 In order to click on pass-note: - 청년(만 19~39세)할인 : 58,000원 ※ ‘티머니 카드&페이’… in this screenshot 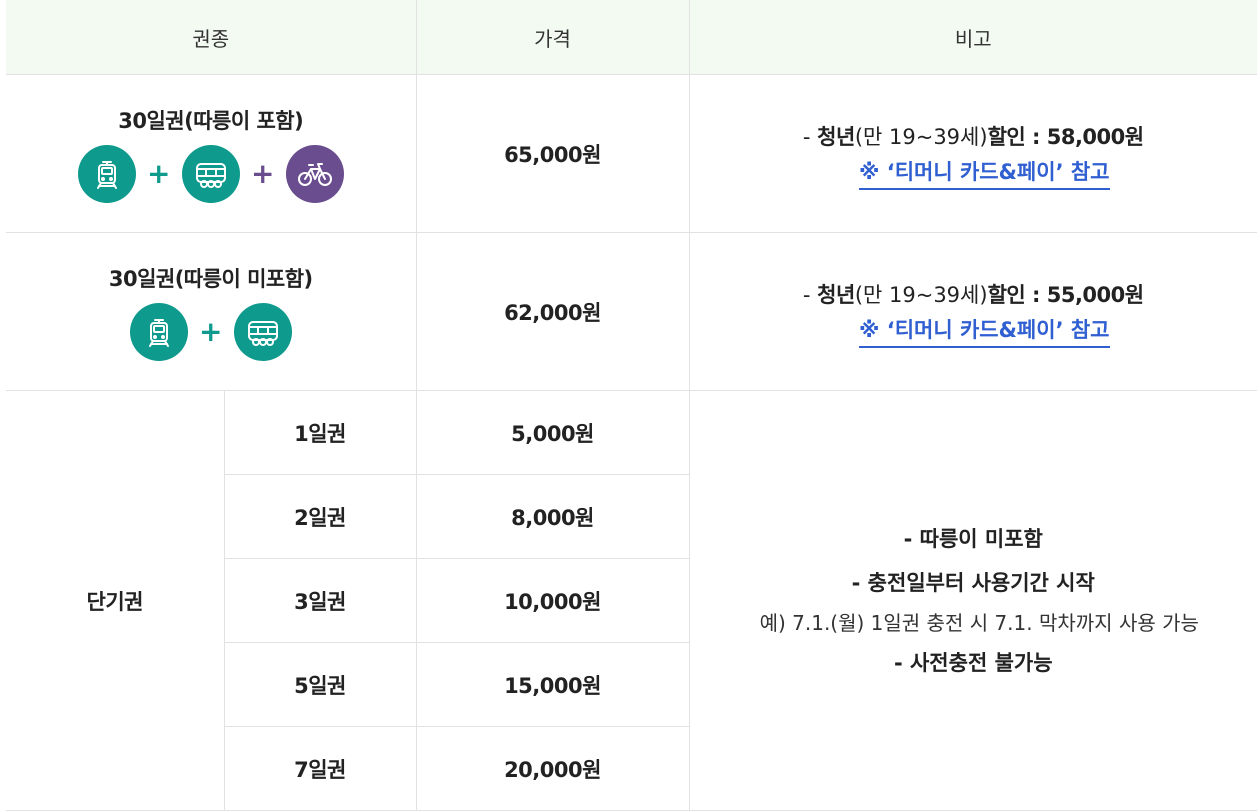, I will do `click(973, 154)`.